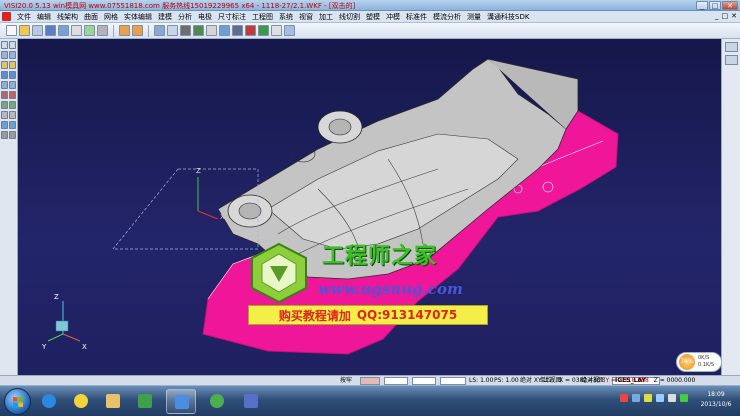  I want to click on taskbar-clock: 18:09 2013/10/6, so click(716, 400).